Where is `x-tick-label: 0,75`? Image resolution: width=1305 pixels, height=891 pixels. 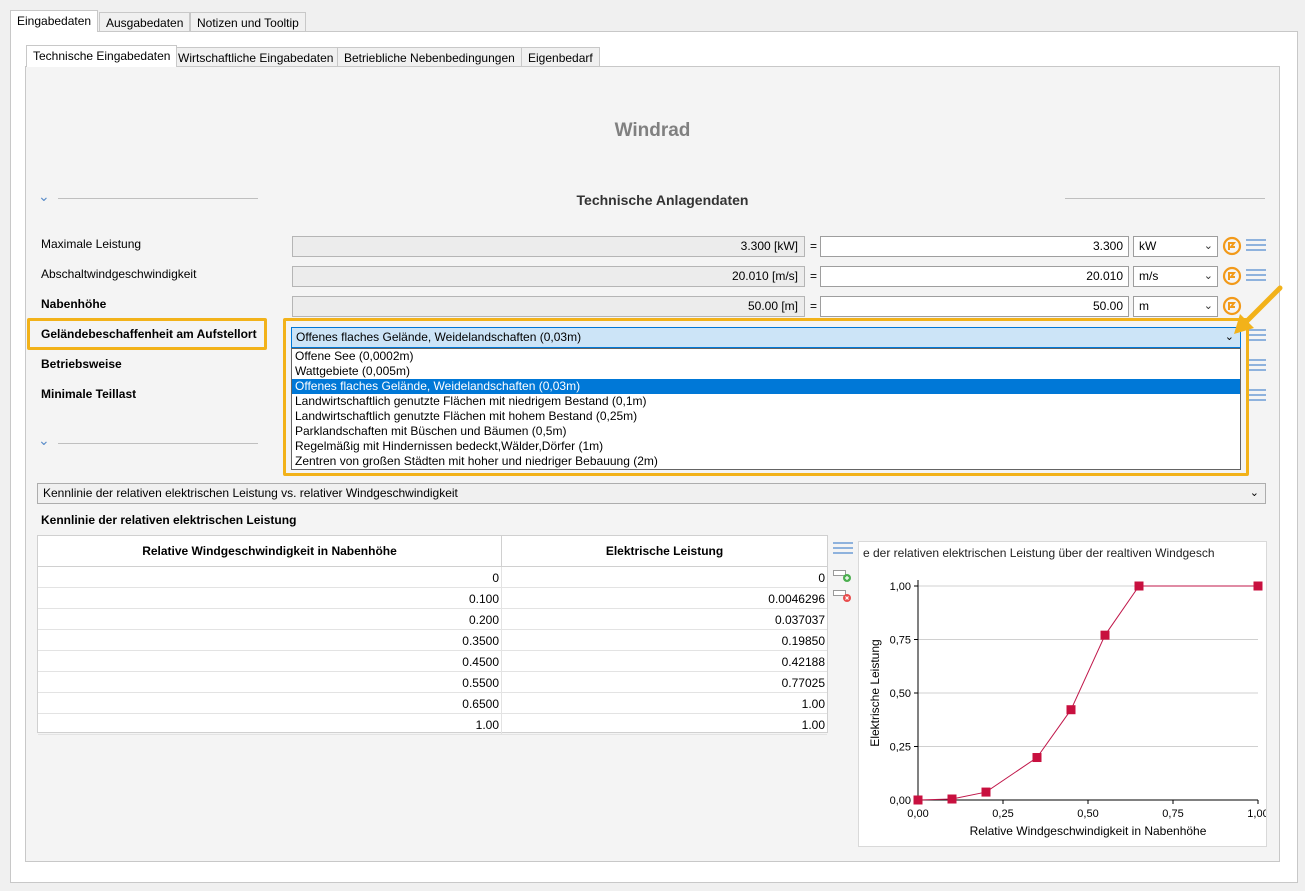 x-tick-label: 0,75 is located at coordinates (1172, 814).